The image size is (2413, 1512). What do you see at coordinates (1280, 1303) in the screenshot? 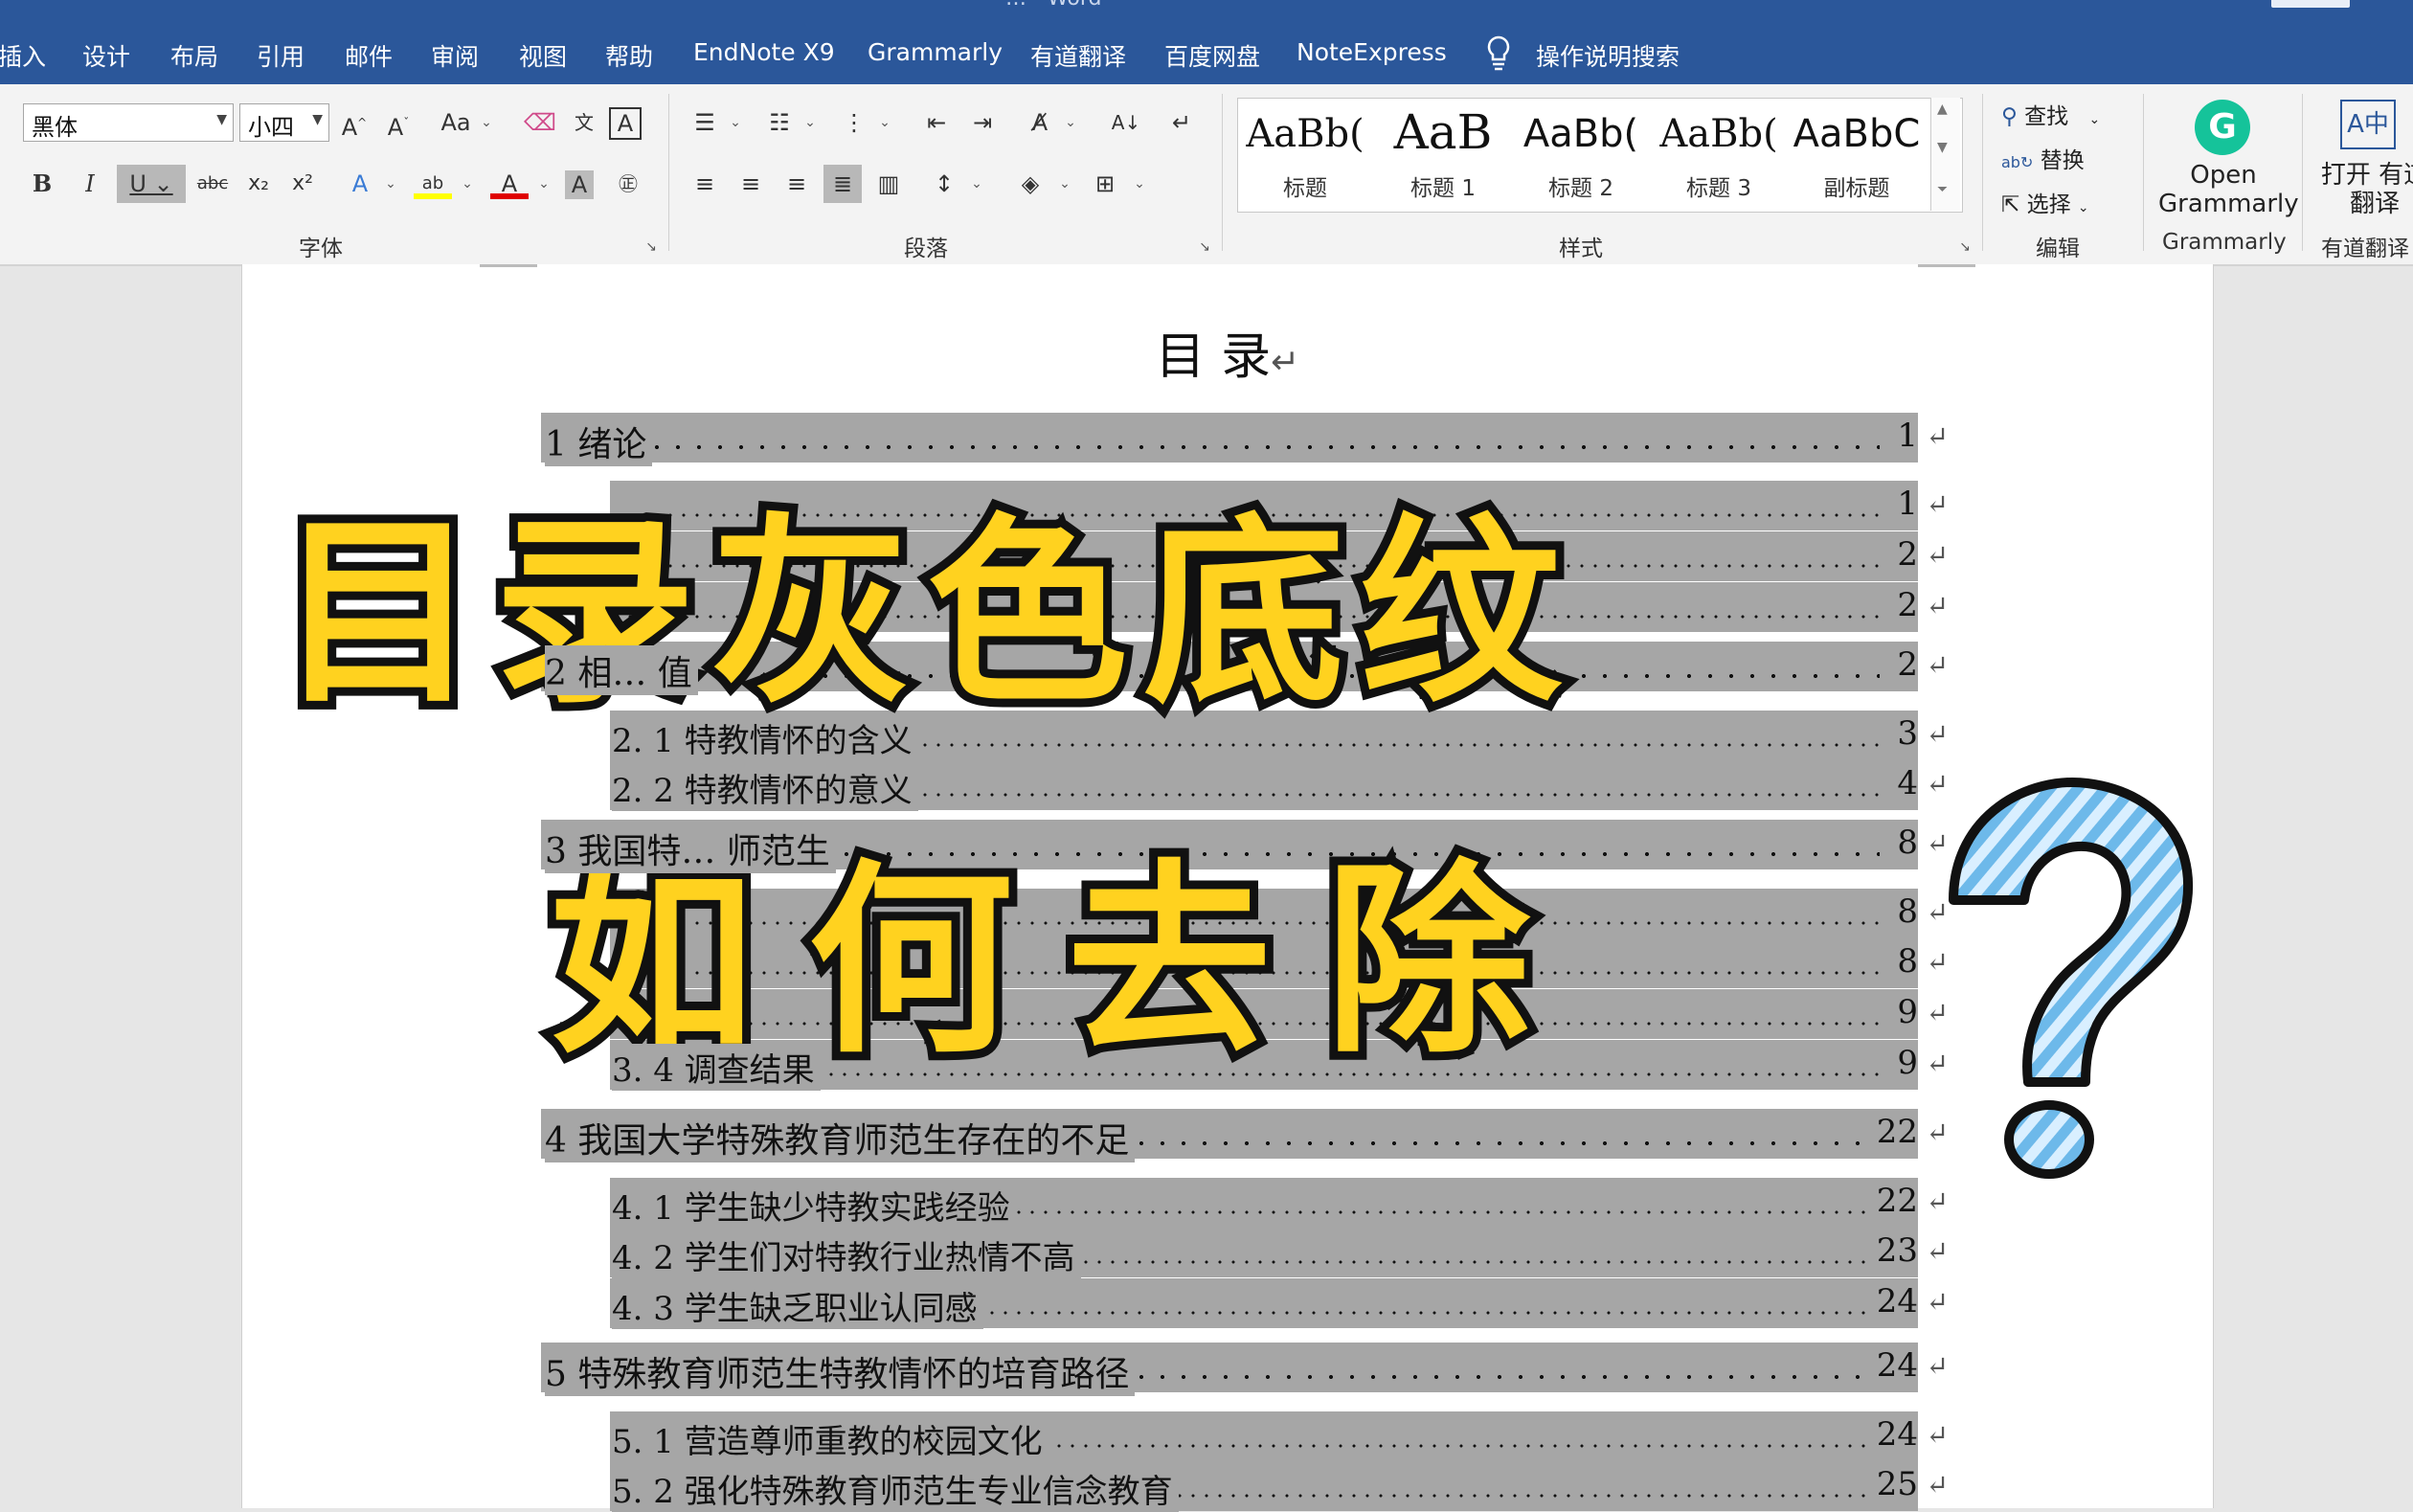
I see `toc-entry: 4. 3 学生缺乏职业认同感 24 ↵` at bounding box center [1280, 1303].